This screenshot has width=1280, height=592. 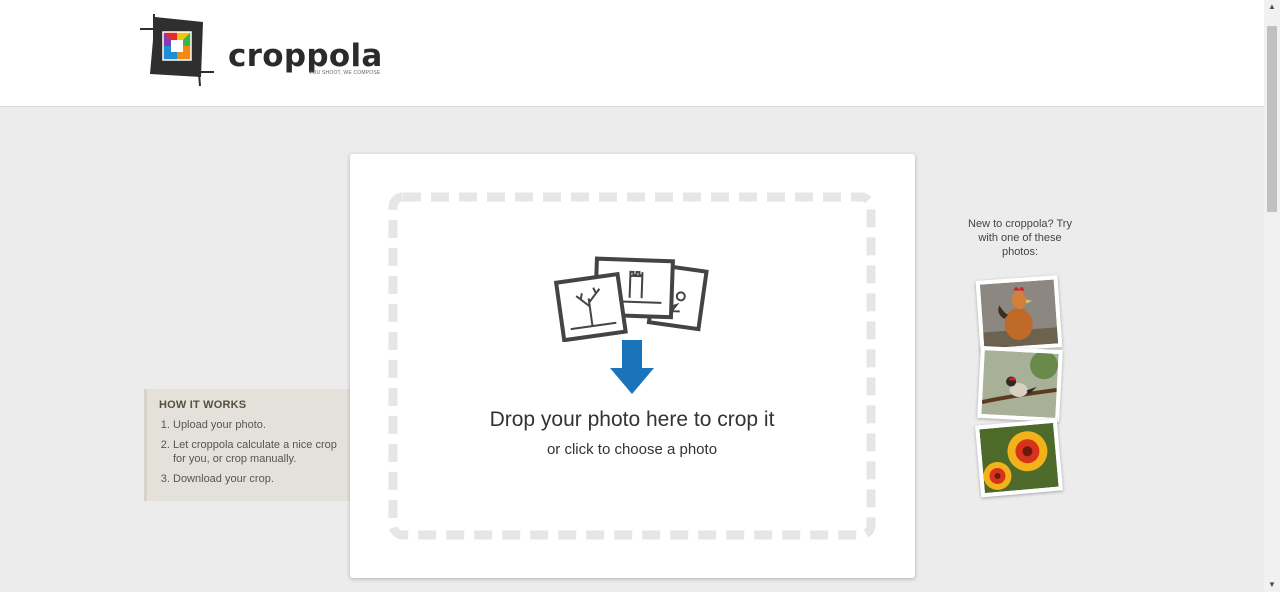 I want to click on how-step: Upload your photo., so click(x=255, y=425).